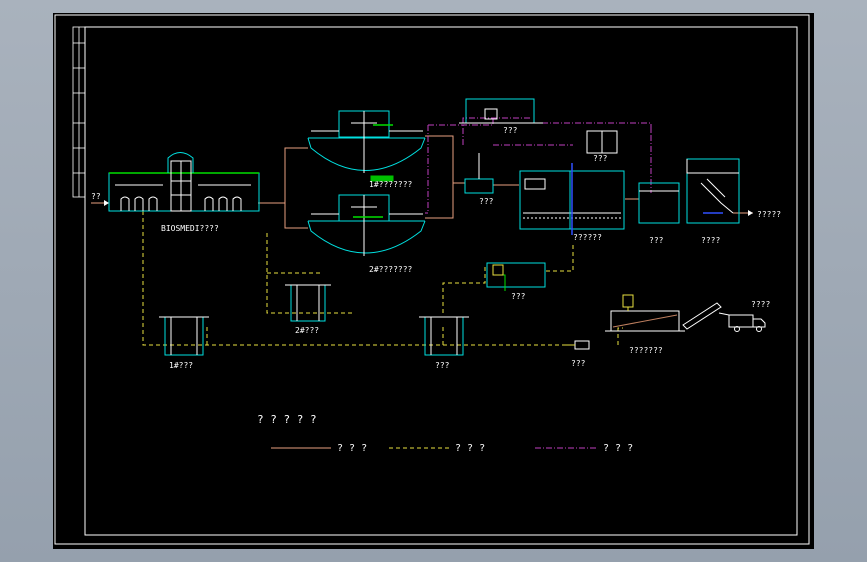 The image size is (867, 562). Describe the element at coordinates (572, 199) in the screenshot. I see `filter-pool` at that location.